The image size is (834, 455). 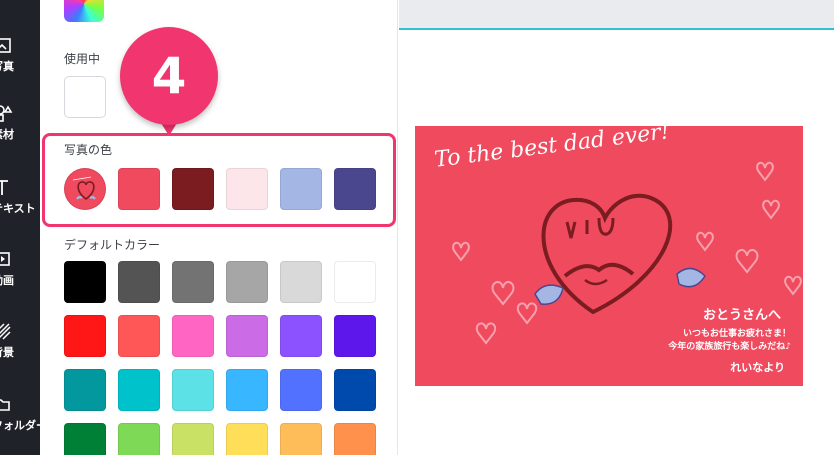 I want to click on step-number: 4, so click(x=169, y=76).